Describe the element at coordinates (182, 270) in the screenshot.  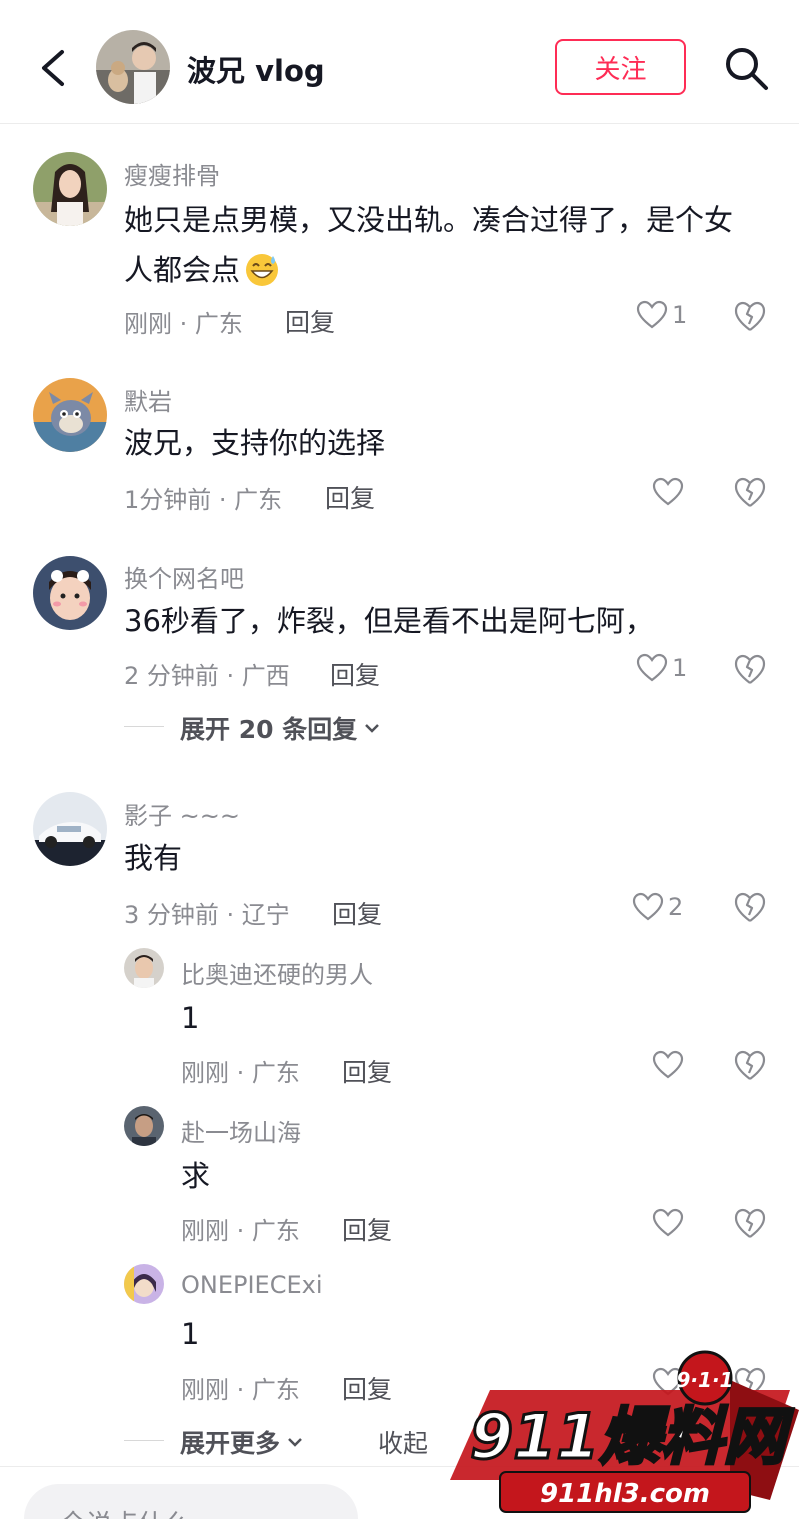
I see `comment-text-segment: 人都会点` at that location.